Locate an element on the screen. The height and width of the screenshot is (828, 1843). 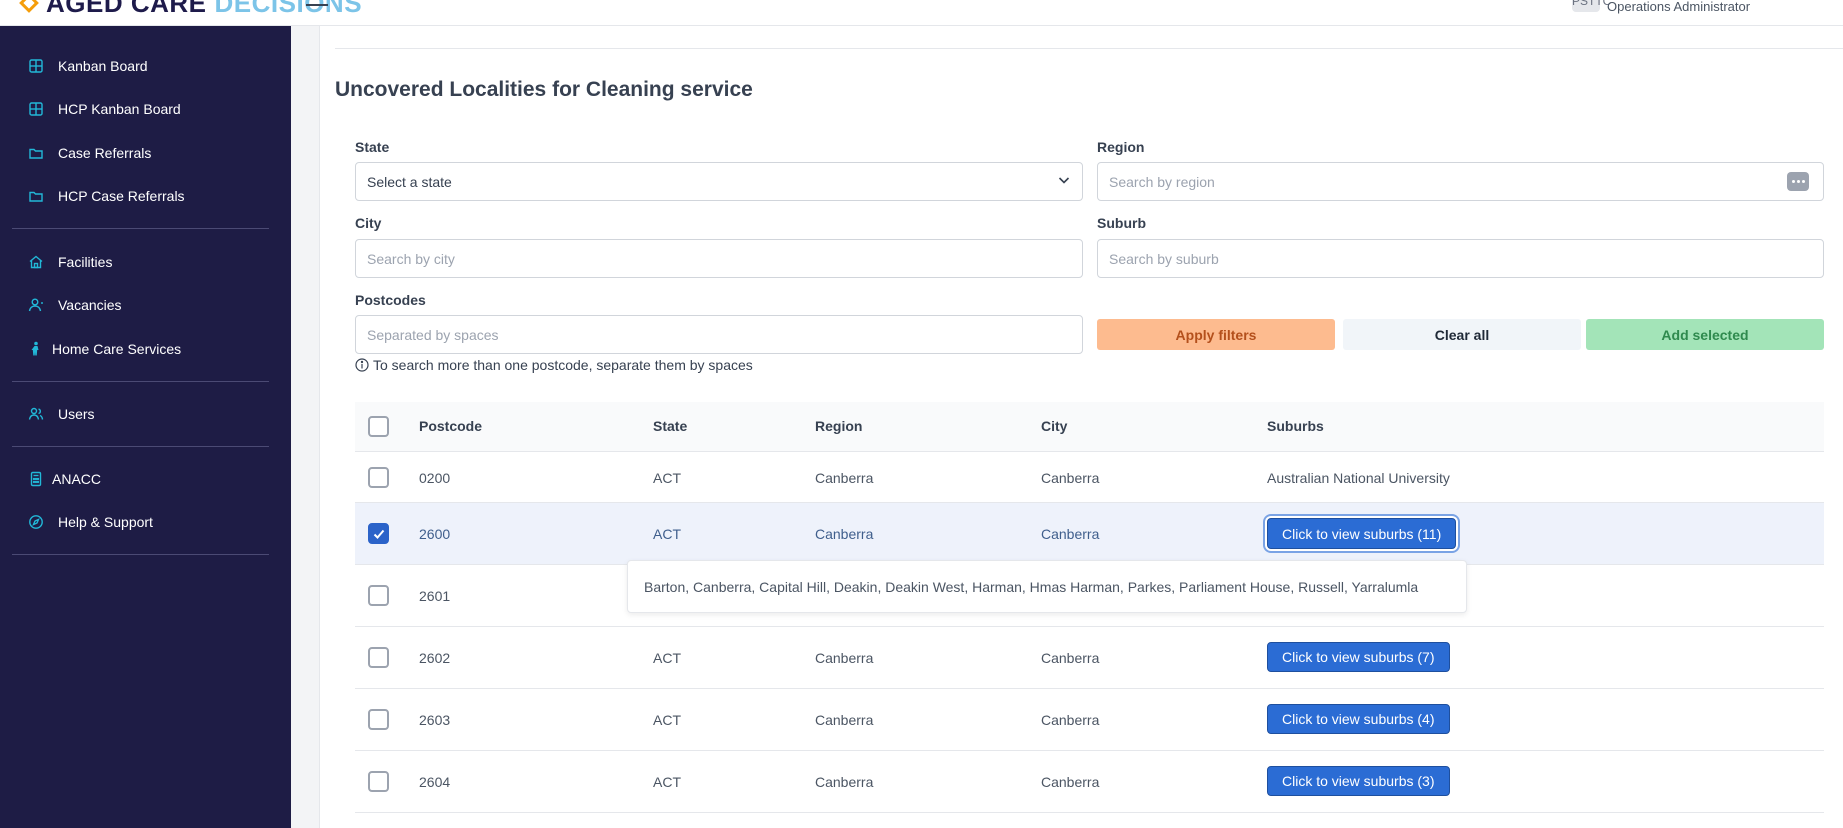
cell-suburbs: Australian National University is located at coordinates (1358, 478).